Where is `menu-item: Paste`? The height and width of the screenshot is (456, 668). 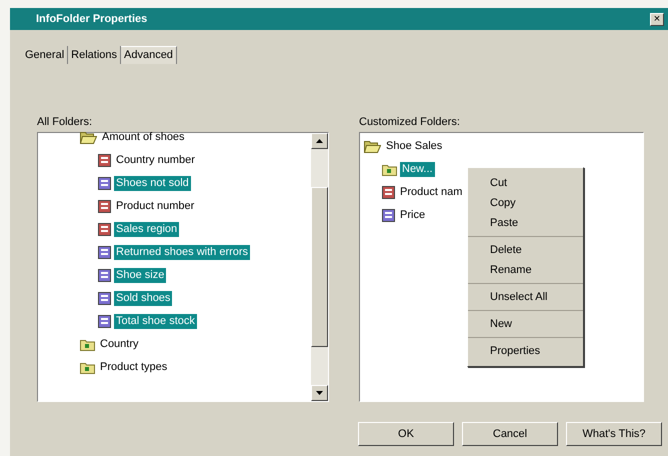 menu-item: Paste is located at coordinates (525, 223).